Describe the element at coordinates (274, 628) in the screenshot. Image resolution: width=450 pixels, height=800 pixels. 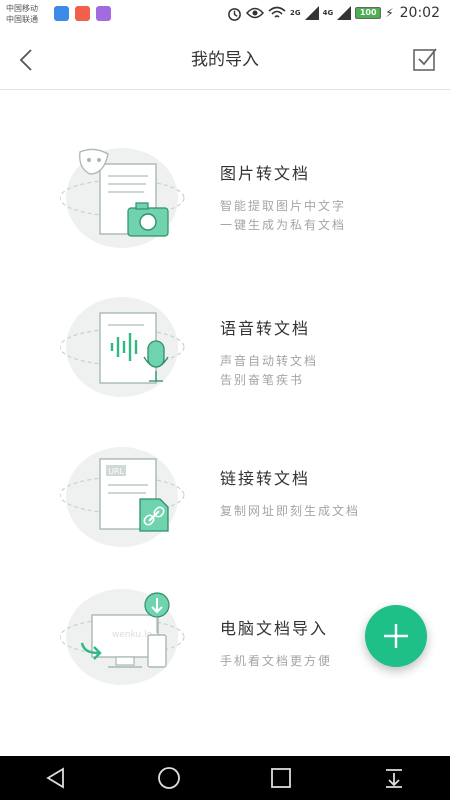
I see `item-title: 电脑文档导入` at that location.